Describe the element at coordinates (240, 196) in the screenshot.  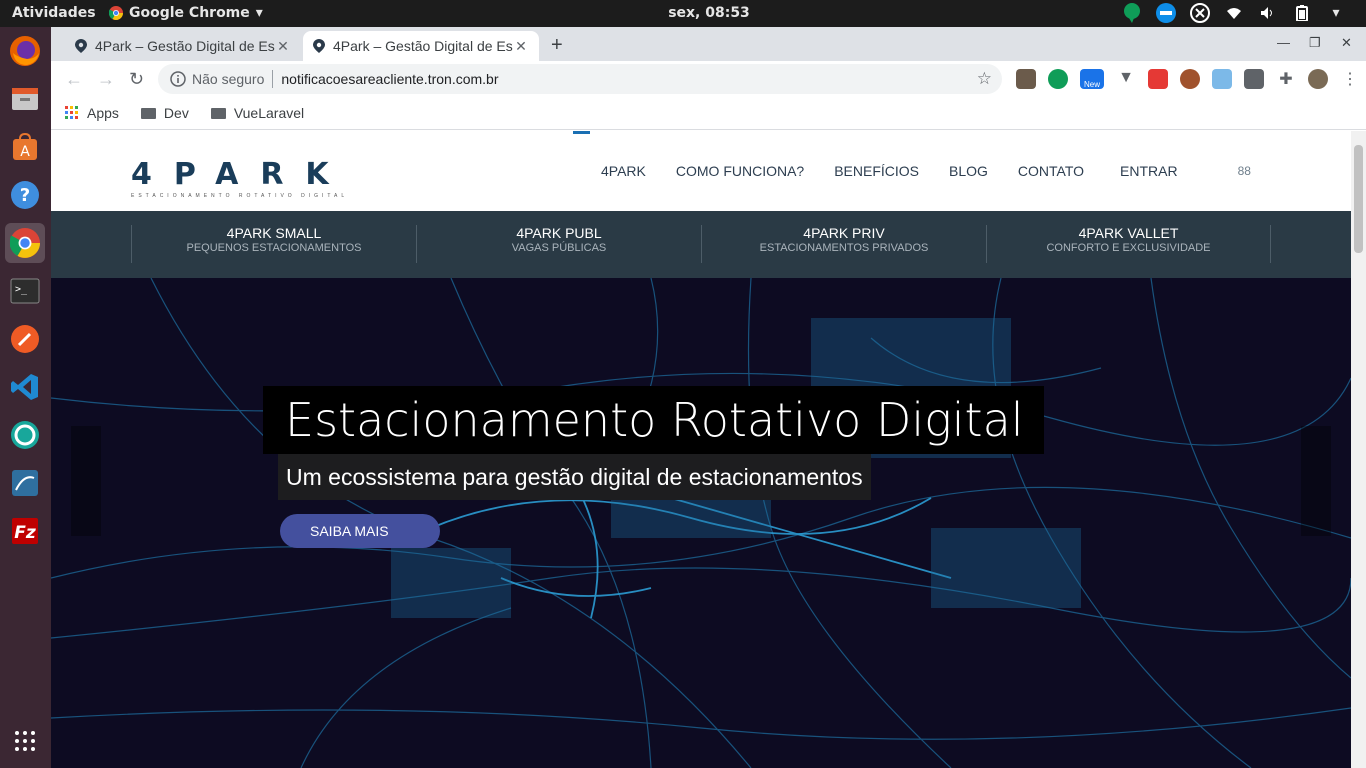
I see `logo-tagline: ESTACIONAMENTO ROTATIVO DIGITAL` at that location.